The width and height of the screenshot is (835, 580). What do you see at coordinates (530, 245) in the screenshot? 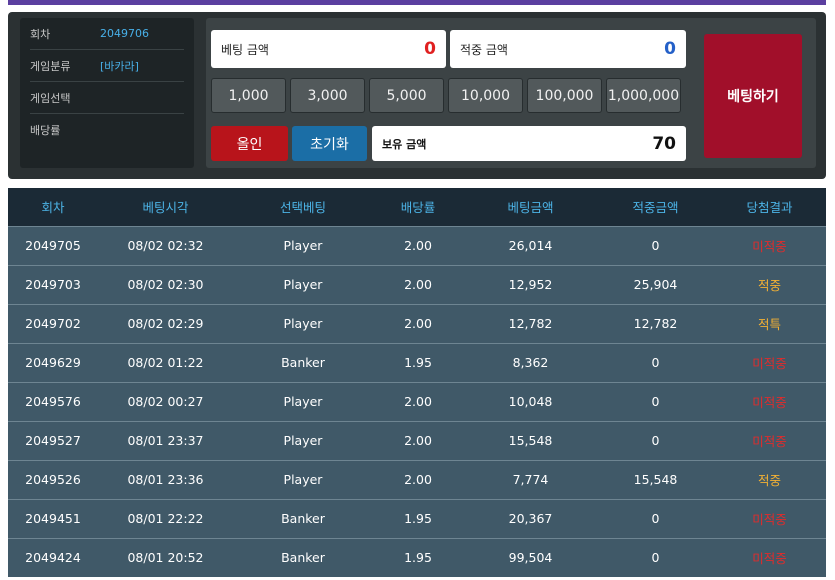
I see `cell-bet-amount: 26,014` at bounding box center [530, 245].